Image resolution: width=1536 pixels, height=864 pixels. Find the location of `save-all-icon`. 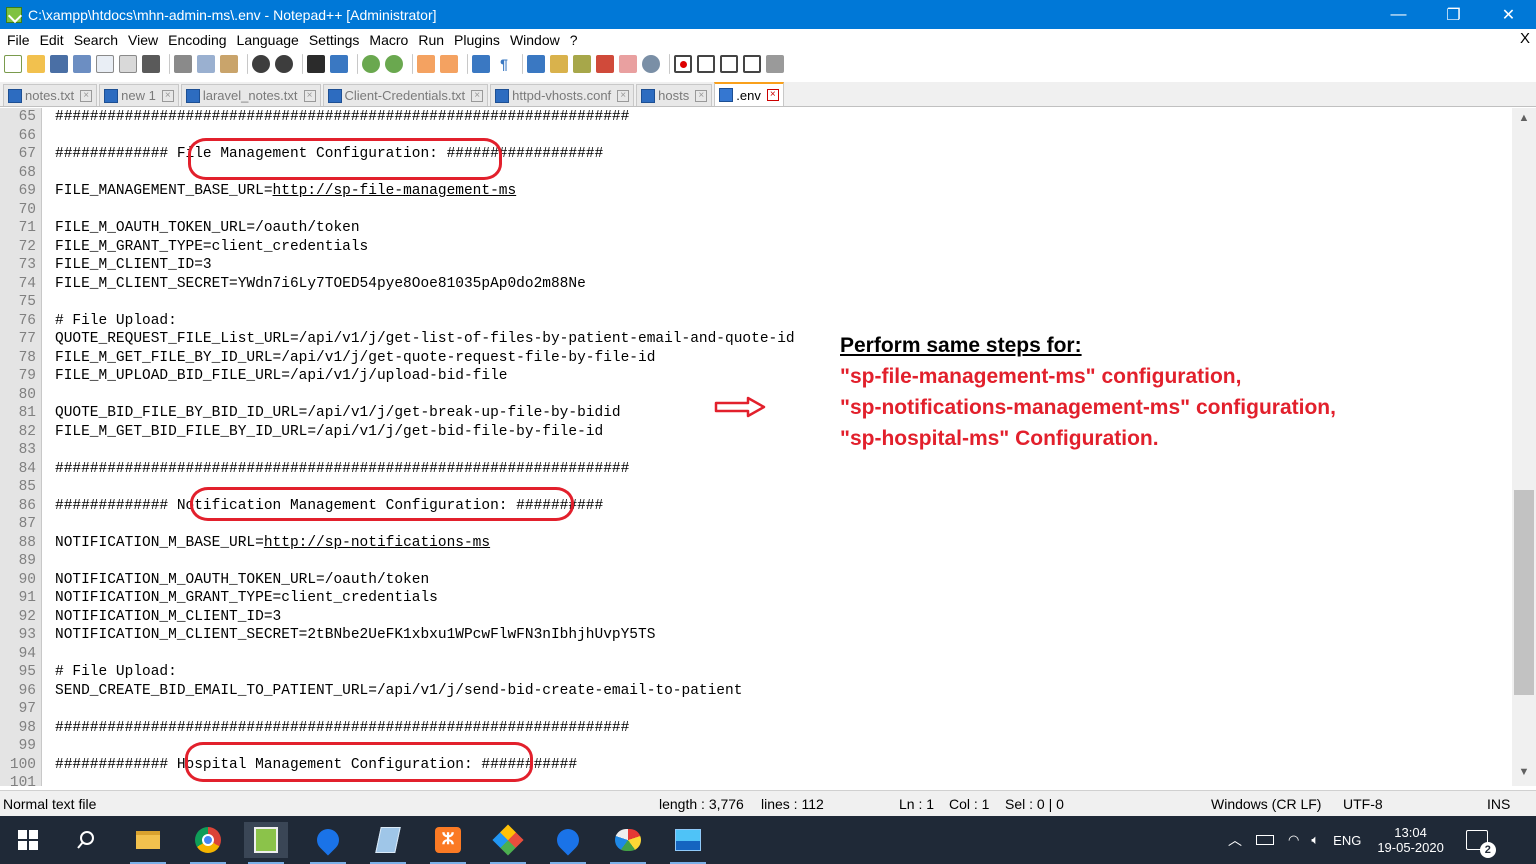

save-all-icon is located at coordinates (82, 64).